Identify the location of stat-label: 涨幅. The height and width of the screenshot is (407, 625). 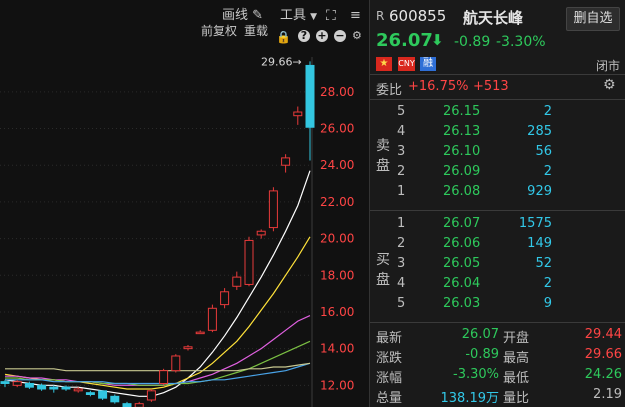
(389, 378).